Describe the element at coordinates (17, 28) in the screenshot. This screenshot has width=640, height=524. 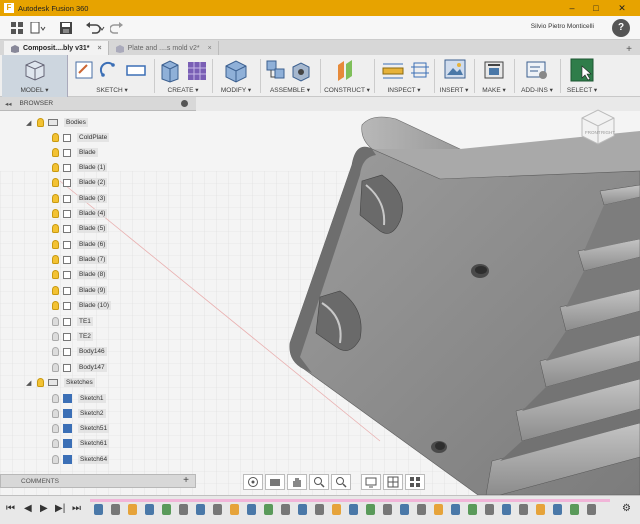
I see `data-panel-button` at that location.